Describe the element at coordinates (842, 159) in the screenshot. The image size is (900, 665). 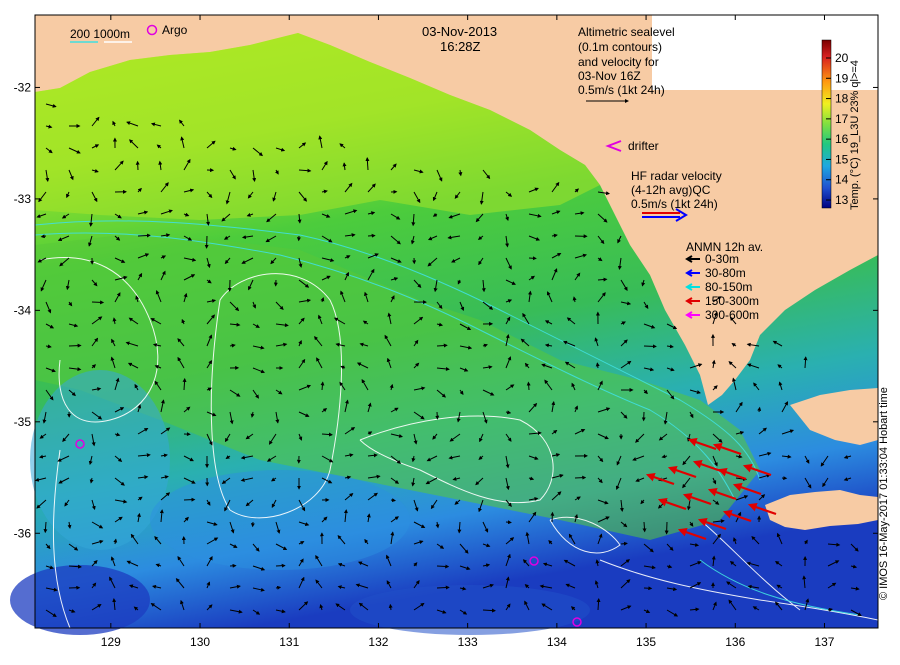
I see `colorbar-tick-label: 15` at that location.